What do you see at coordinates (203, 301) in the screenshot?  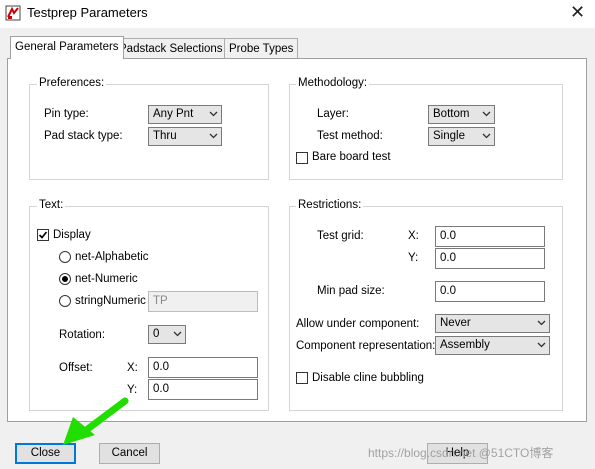 I see `string-numeric-input: TP` at bounding box center [203, 301].